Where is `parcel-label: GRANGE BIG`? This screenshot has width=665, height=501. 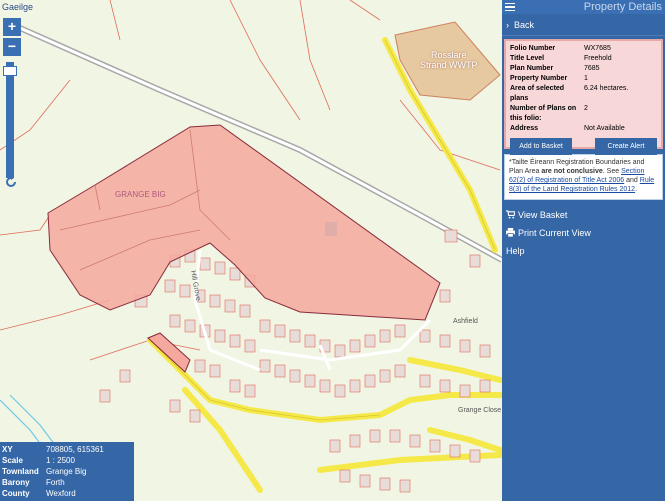 parcel-label: GRANGE BIG is located at coordinates (140, 194).